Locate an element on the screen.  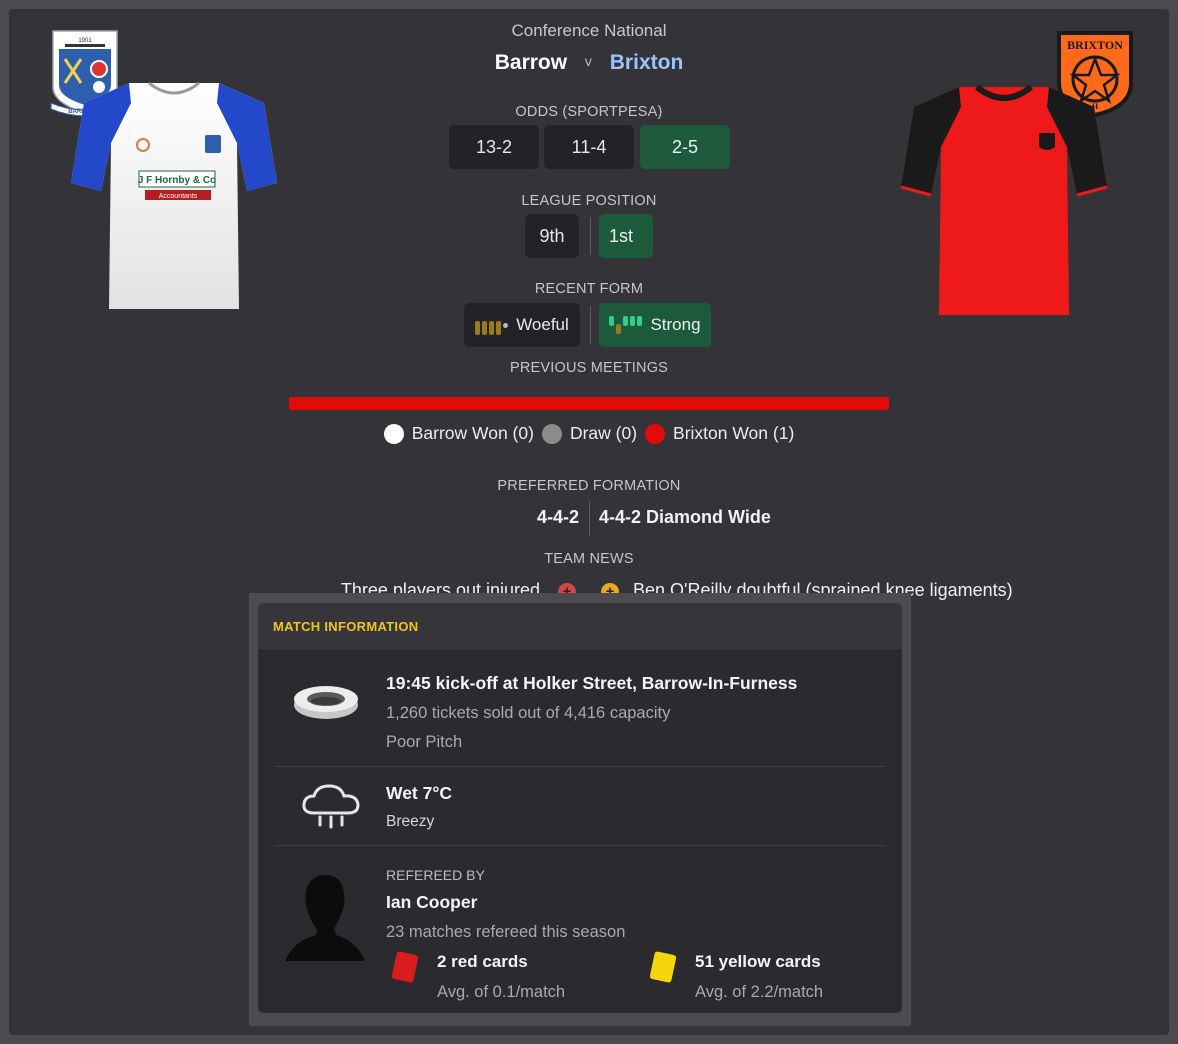
recent-form-away-text: Strong is located at coordinates (675, 324).